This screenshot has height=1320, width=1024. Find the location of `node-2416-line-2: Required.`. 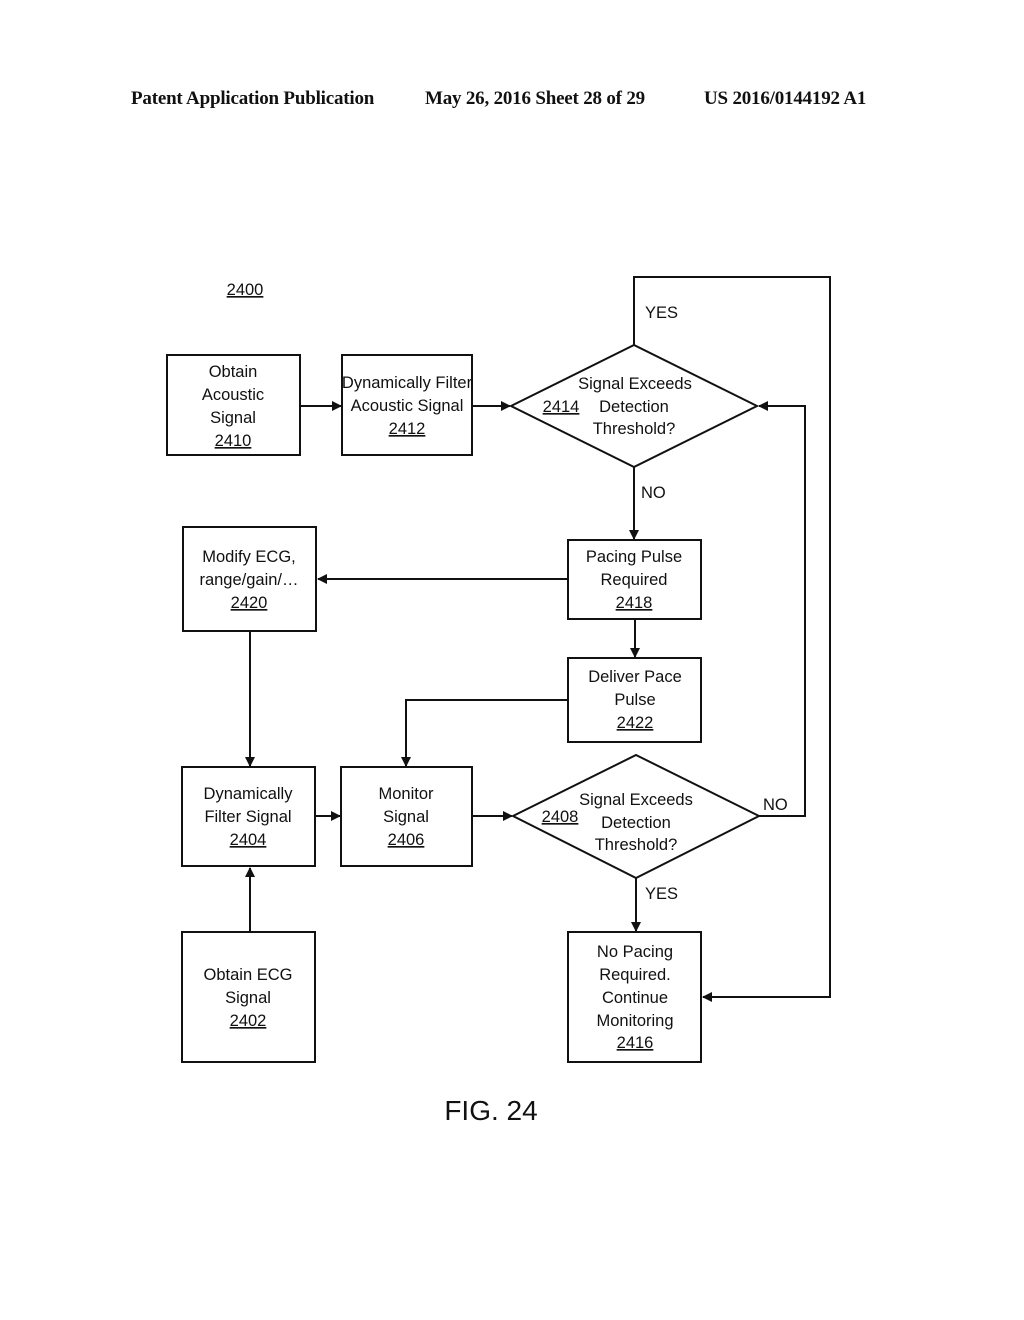

node-2416-line-2: Required. is located at coordinates (635, 975).